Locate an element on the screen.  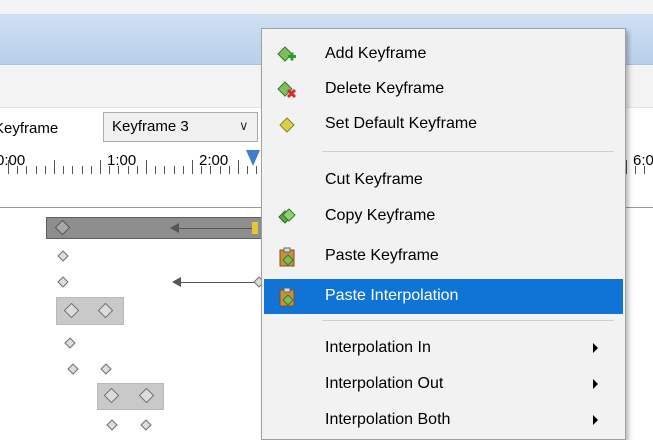
menu-item-cut-keyframe: Cut Keyframe is located at coordinates (443, 180).